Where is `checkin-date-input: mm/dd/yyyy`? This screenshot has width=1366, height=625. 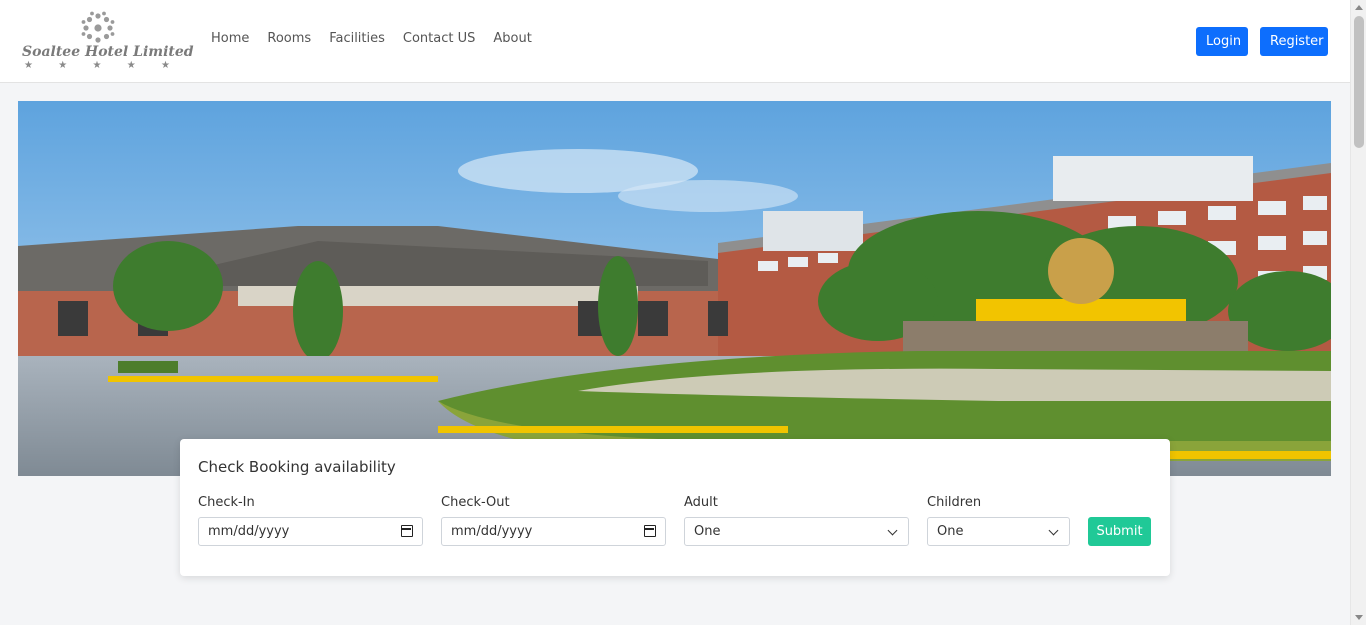
checkin-date-input: mm/dd/yyyy is located at coordinates (310, 531).